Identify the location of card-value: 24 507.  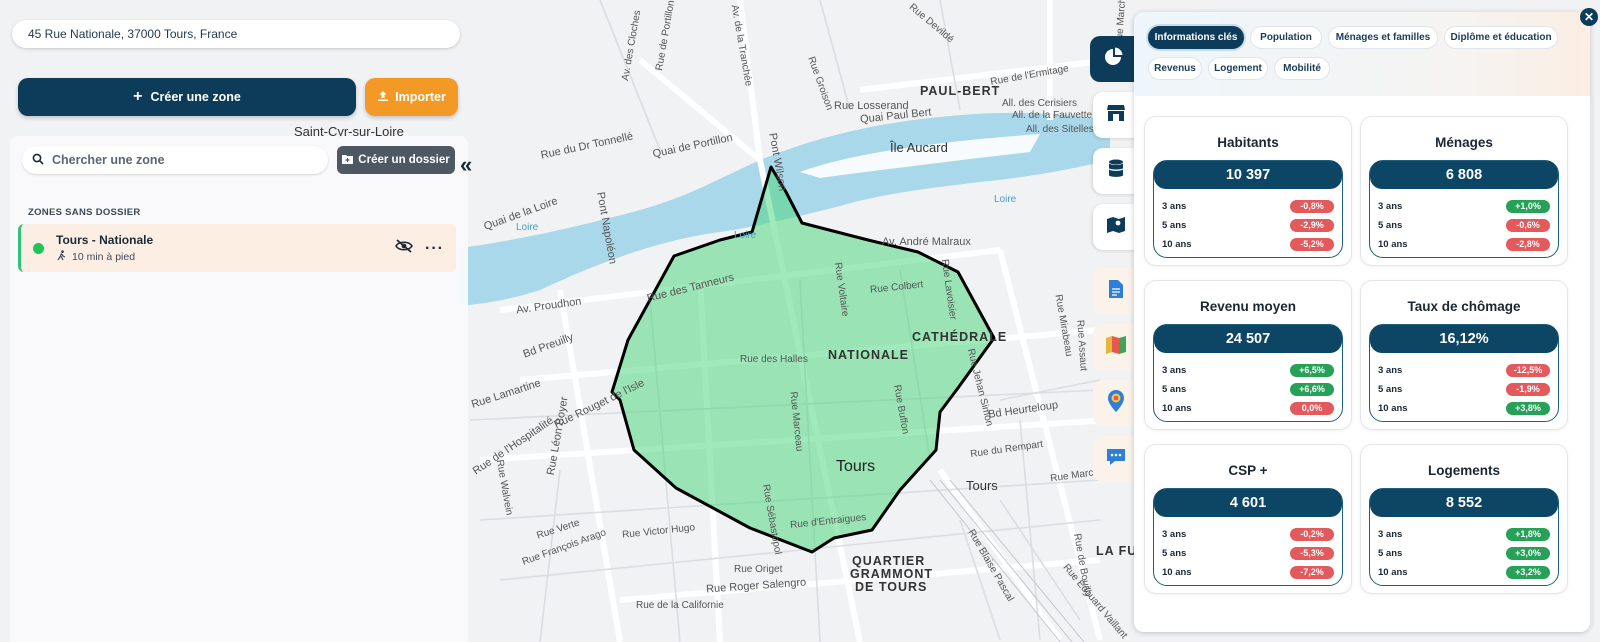
(1248, 339).